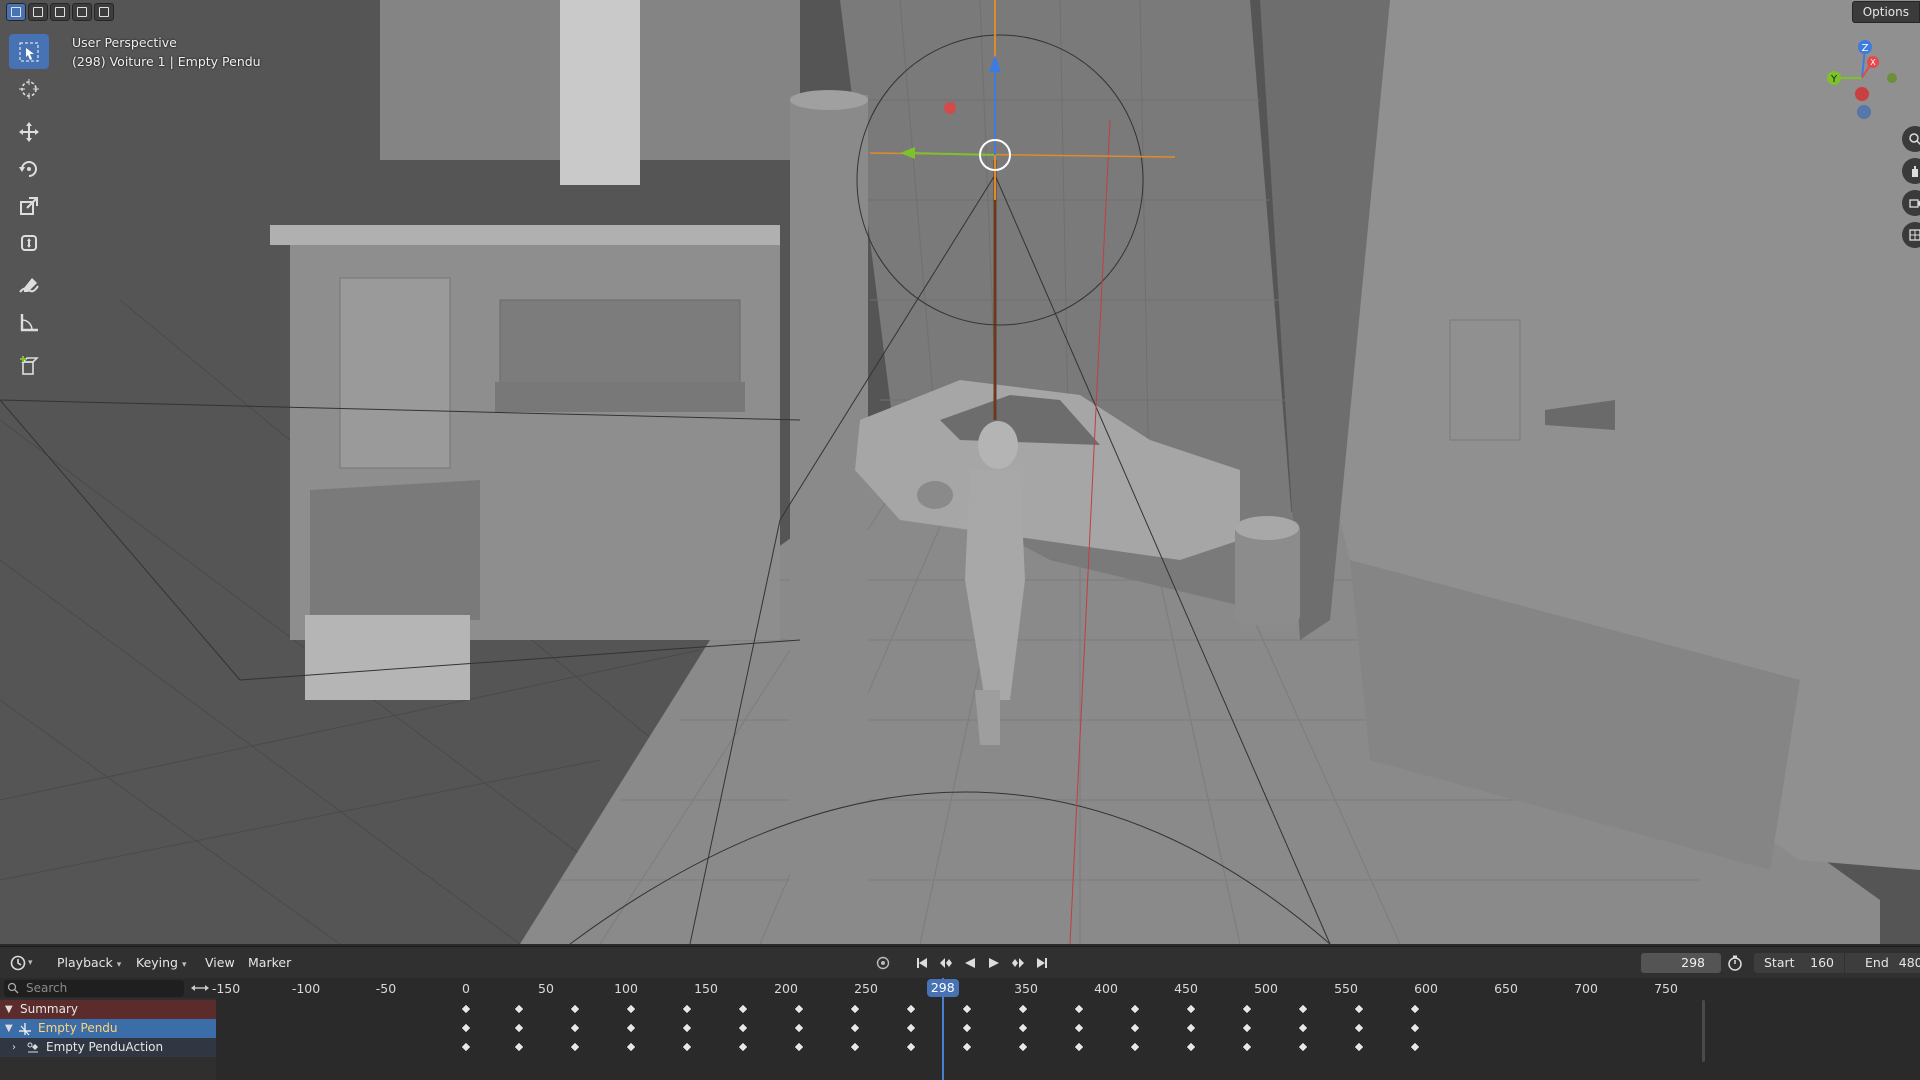 The height and width of the screenshot is (1080, 1920). I want to click on transform-tool, so click(29, 242).